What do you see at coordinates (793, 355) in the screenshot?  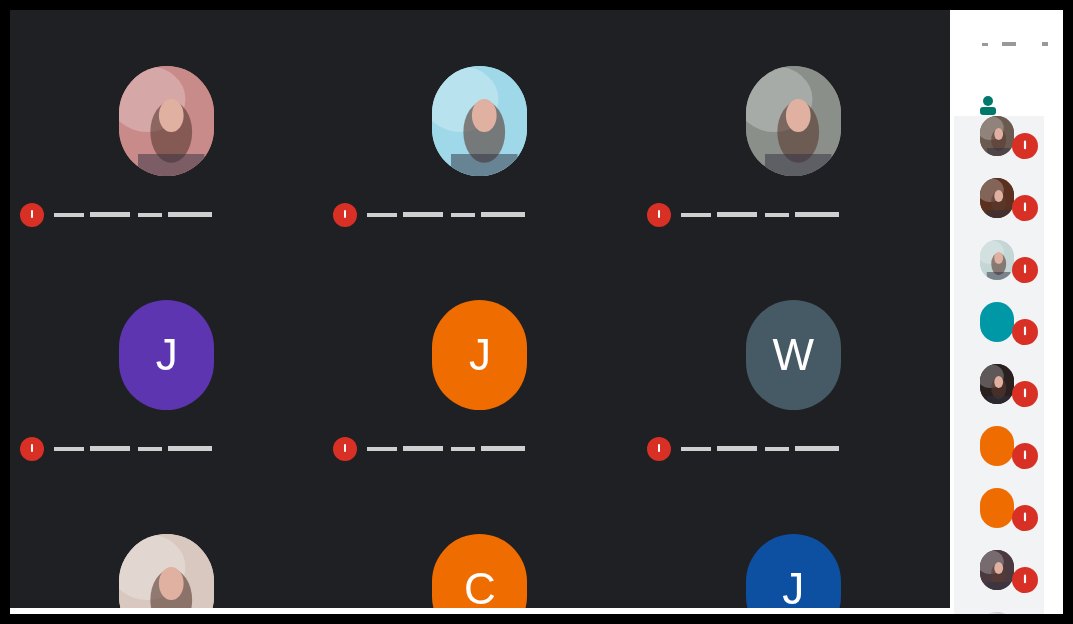 I see `avatar-initial: W` at bounding box center [793, 355].